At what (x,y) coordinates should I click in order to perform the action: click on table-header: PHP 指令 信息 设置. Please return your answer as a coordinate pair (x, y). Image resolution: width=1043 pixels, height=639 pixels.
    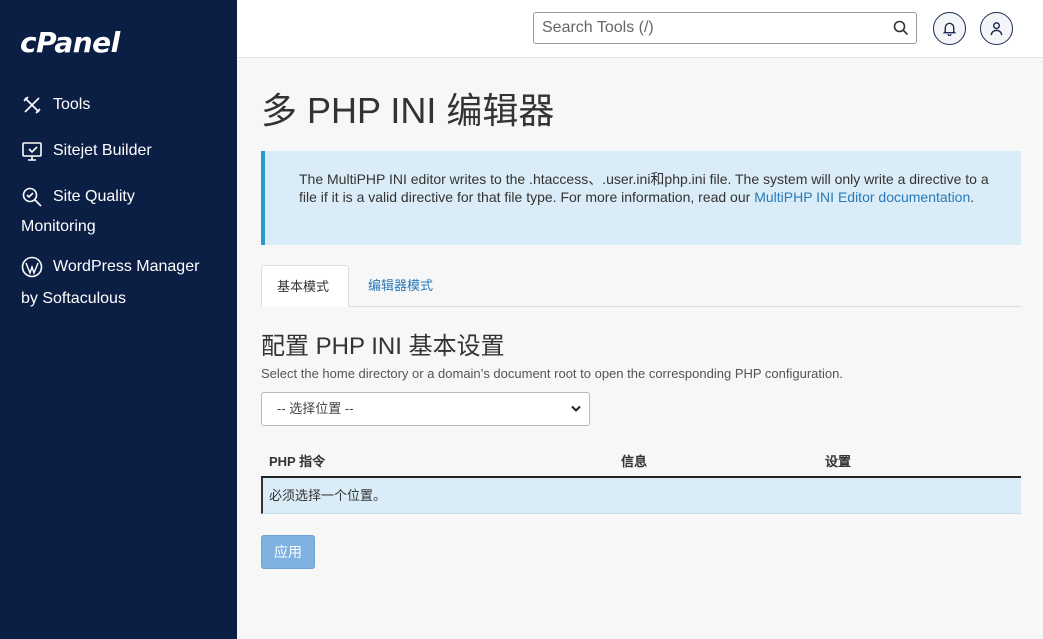
    Looking at the image, I should click on (641, 459).